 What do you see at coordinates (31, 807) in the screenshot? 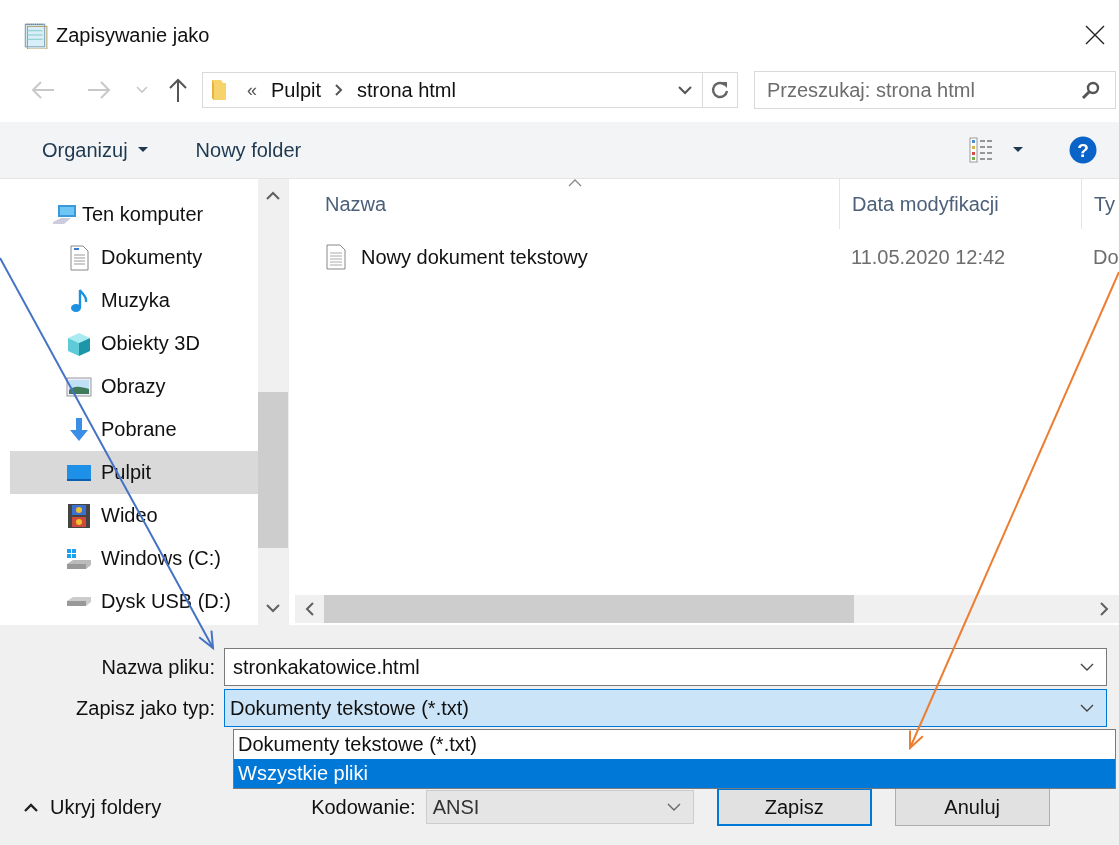
I see `chevron-up-icon` at bounding box center [31, 807].